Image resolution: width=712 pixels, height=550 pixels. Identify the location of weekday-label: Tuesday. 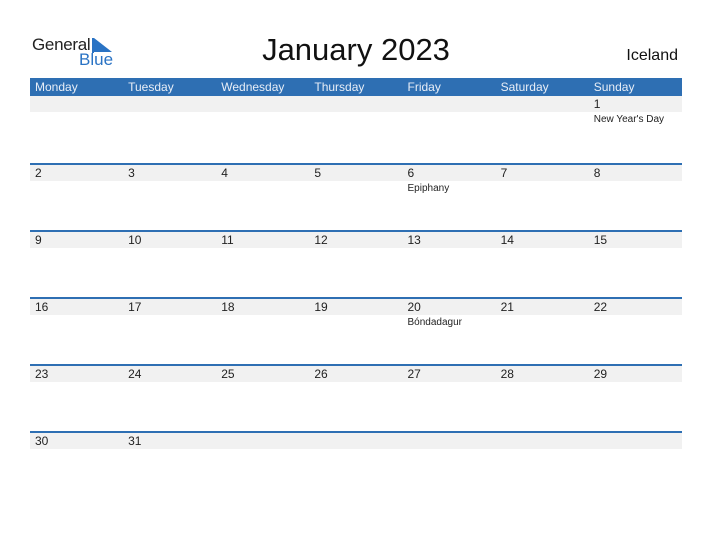
(151, 87).